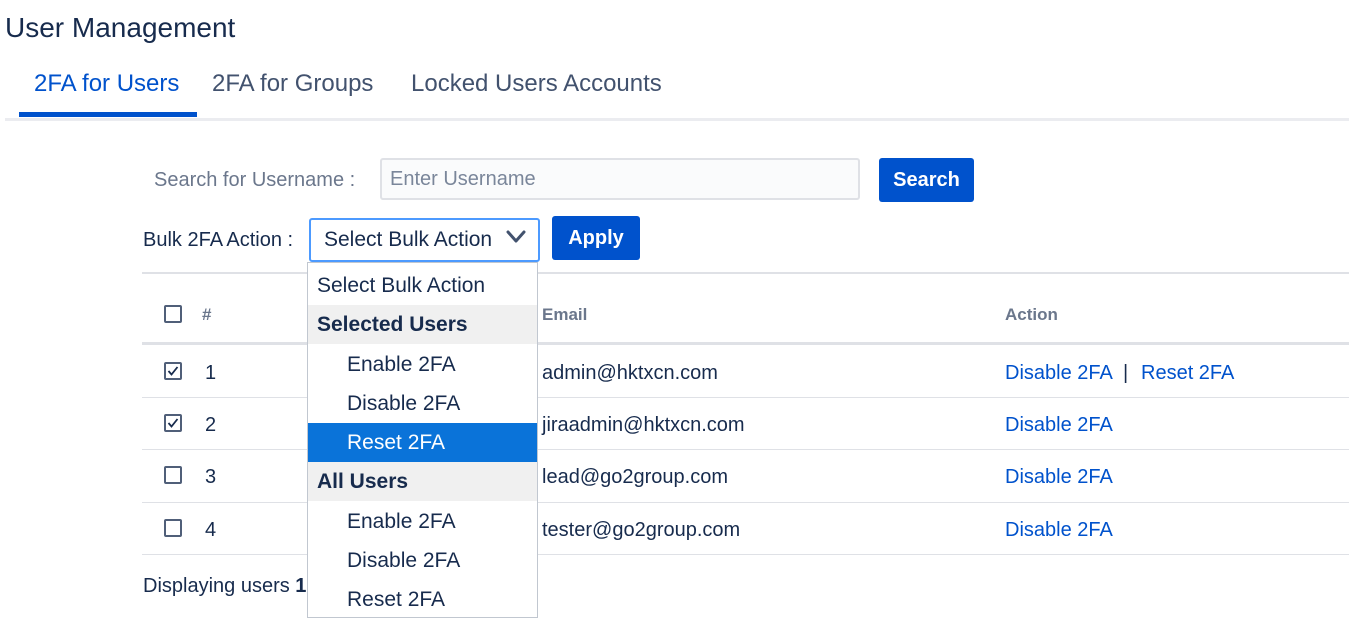  What do you see at coordinates (211, 477) in the screenshot?
I see `row-index: 3` at bounding box center [211, 477].